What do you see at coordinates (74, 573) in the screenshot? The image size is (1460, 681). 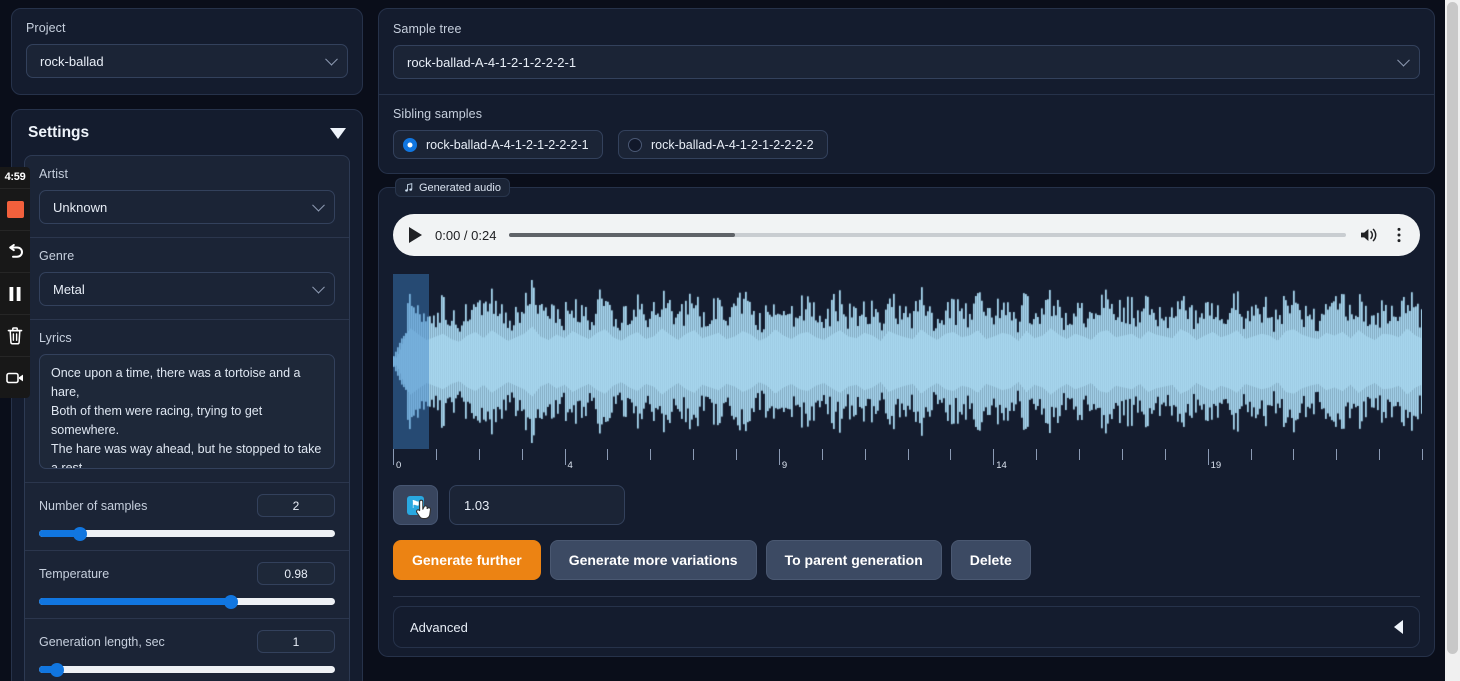 I see `temperature-label: Temperature` at bounding box center [74, 573].